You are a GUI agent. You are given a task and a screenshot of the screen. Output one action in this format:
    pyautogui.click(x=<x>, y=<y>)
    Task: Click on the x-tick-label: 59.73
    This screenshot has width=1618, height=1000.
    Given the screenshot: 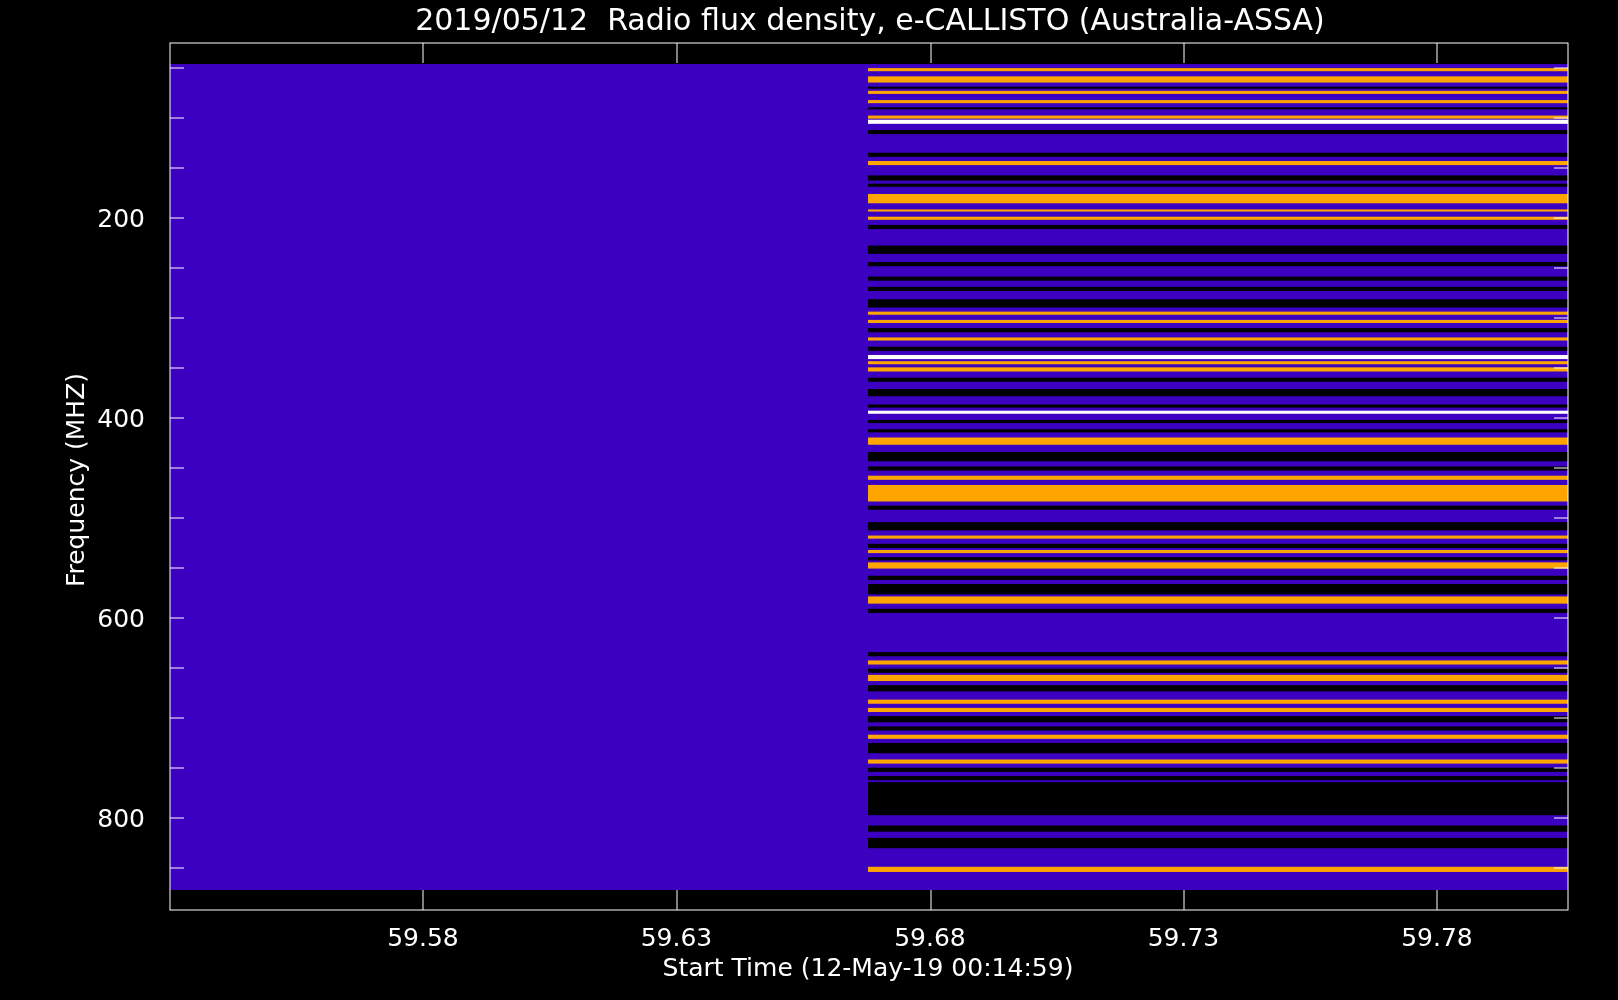 What is the action you would take?
    pyautogui.click(x=1183, y=937)
    